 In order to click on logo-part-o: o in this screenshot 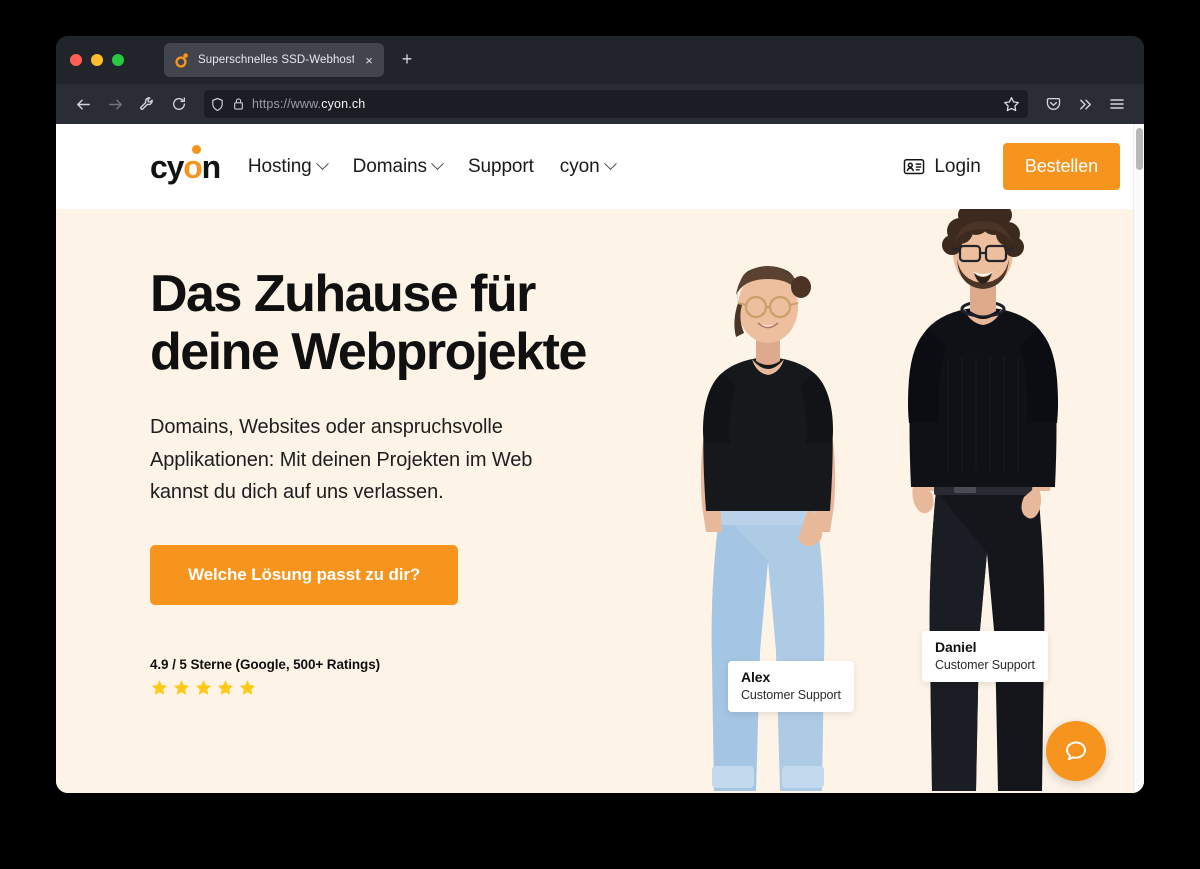, I will do `click(193, 164)`.